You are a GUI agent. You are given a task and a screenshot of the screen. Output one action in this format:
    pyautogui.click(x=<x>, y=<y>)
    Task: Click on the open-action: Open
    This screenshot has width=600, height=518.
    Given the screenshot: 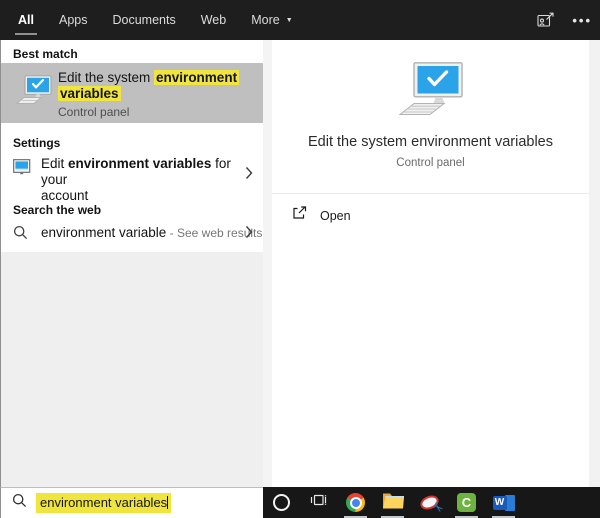 What is the action you would take?
    pyautogui.click(x=440, y=215)
    